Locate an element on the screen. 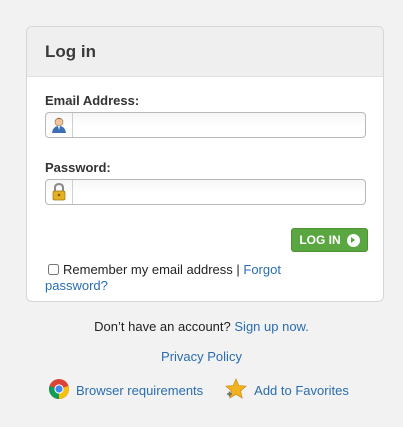 This screenshot has width=403, height=427. signup-prefix: Don’t have an account? is located at coordinates (162, 326).